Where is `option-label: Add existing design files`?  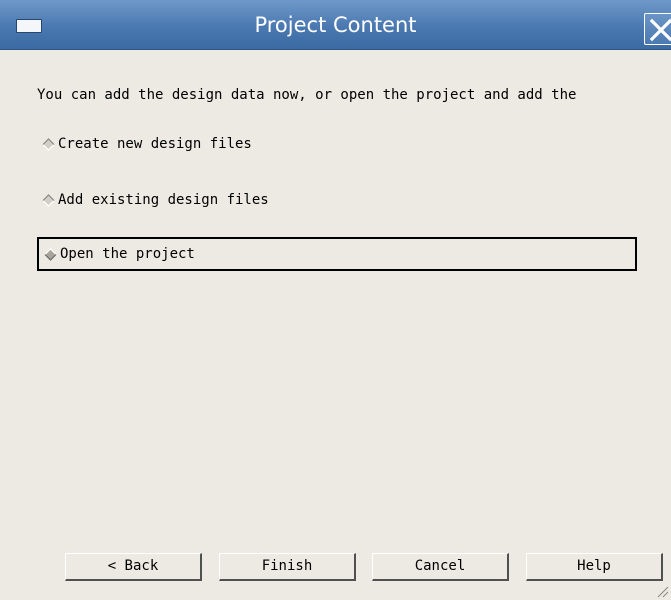
option-label: Add existing design files is located at coordinates (163, 200).